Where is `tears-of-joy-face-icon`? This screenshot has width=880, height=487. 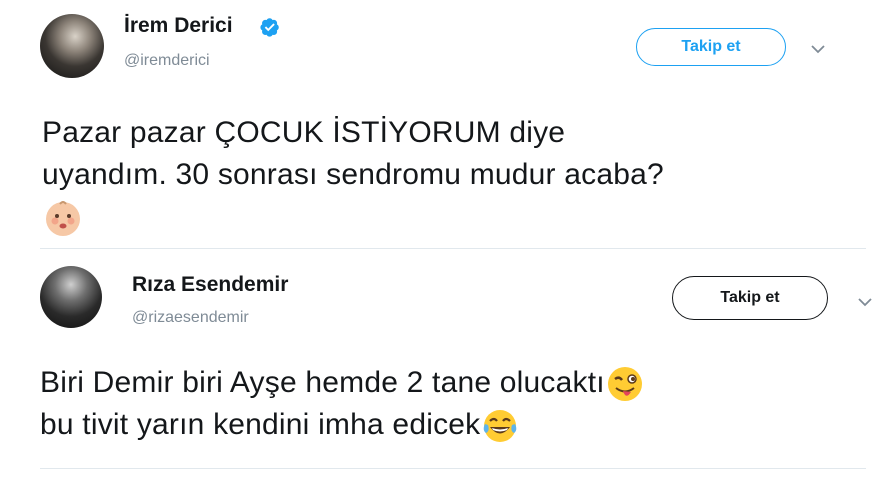
tears-of-joy-face-icon is located at coordinates (500, 426).